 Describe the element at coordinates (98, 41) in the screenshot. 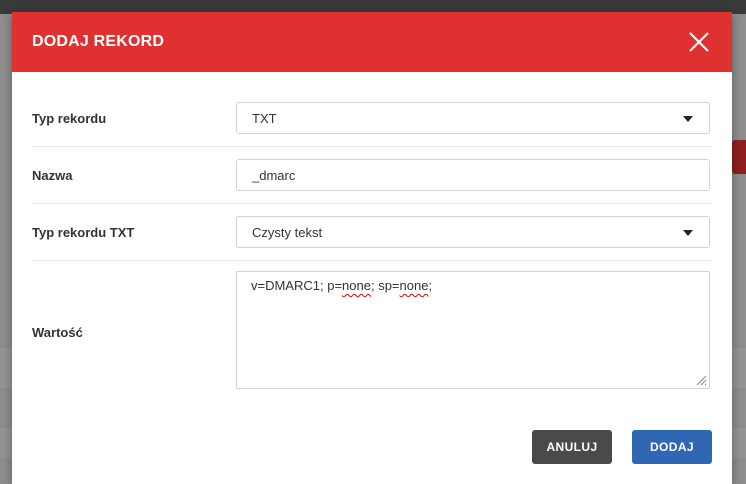

I see `dialog-title: DODAJ REKORD` at that location.